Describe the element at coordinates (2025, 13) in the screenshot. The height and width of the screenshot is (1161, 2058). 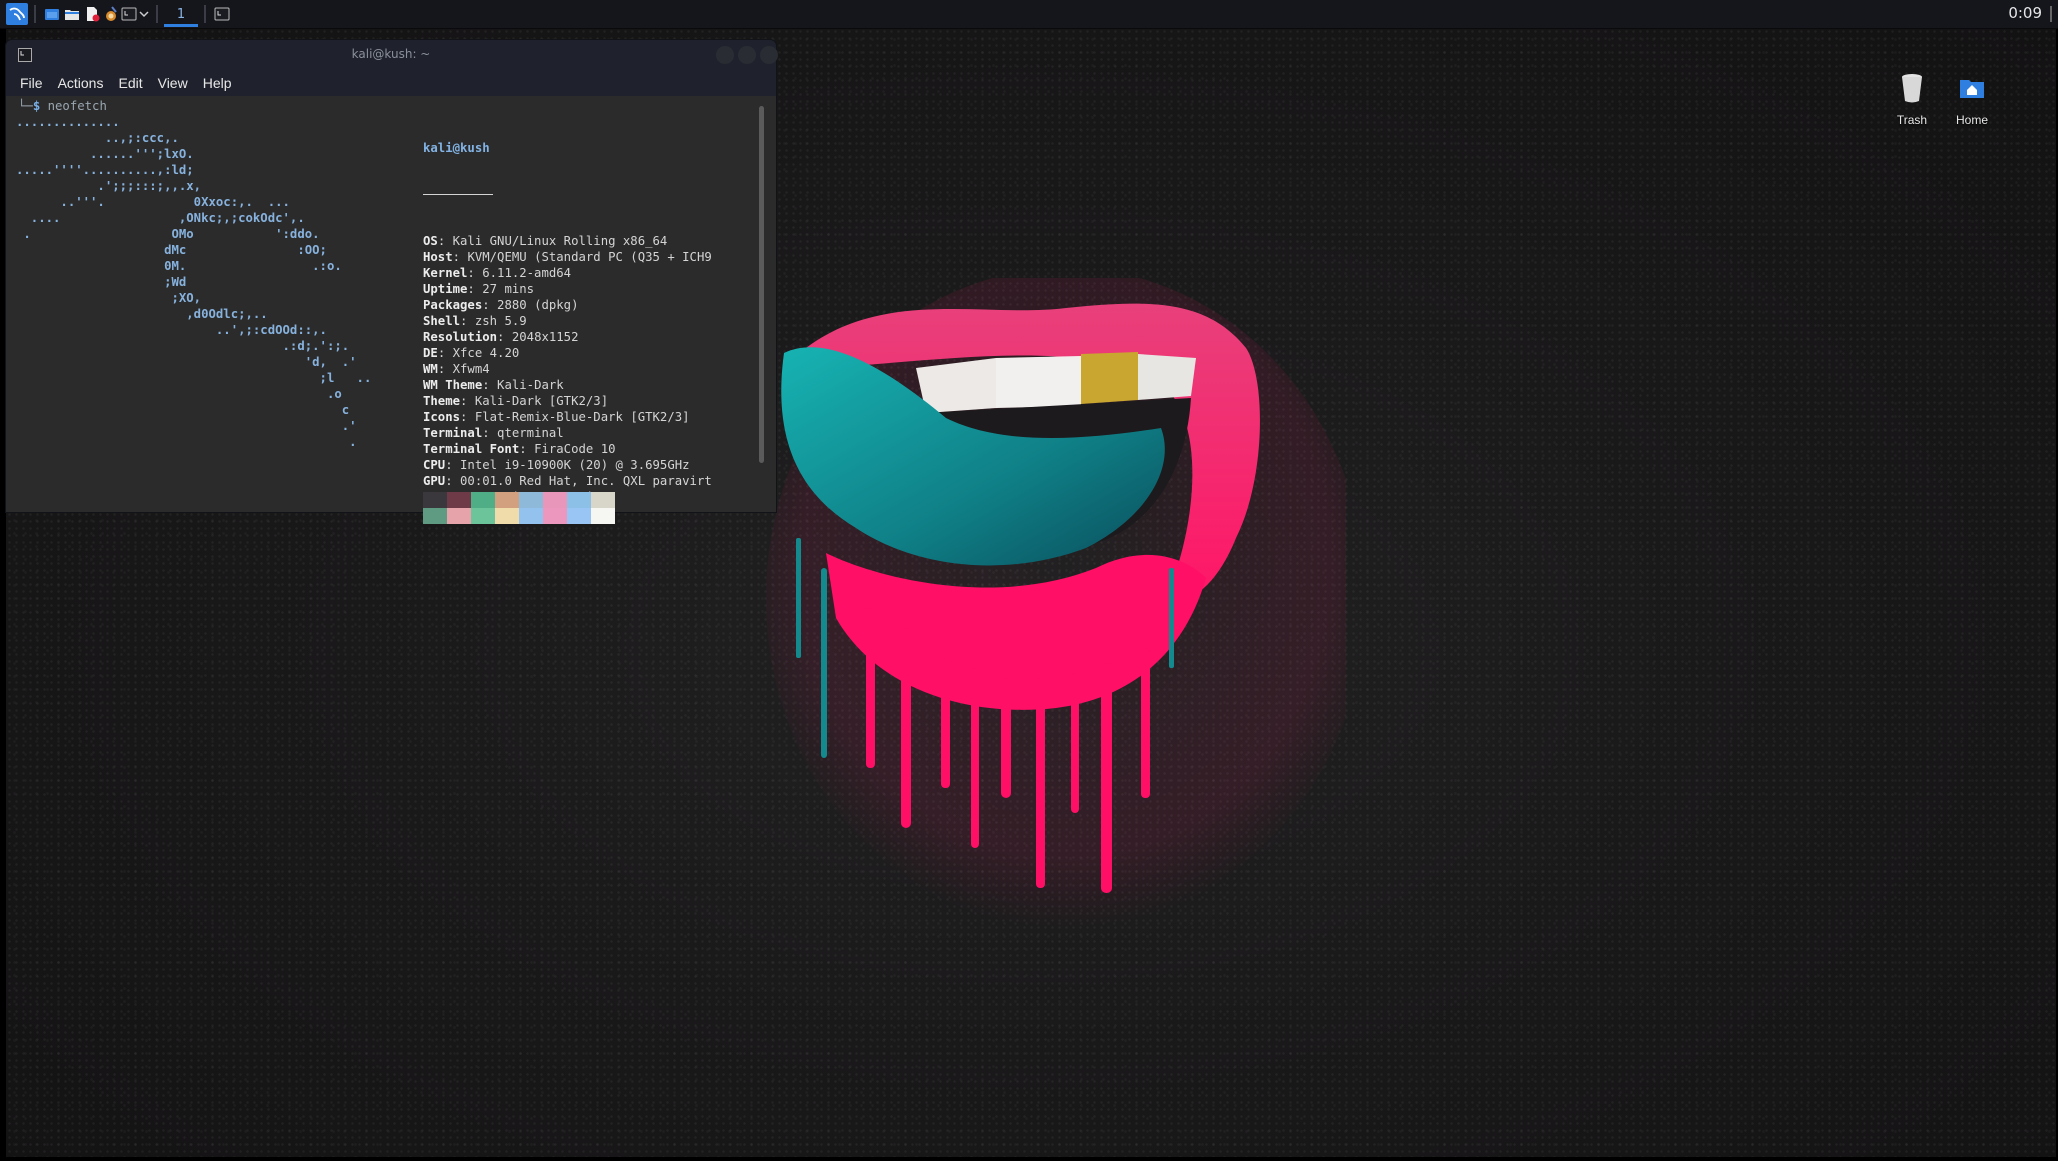
I see `panel-clock: 0:09` at that location.